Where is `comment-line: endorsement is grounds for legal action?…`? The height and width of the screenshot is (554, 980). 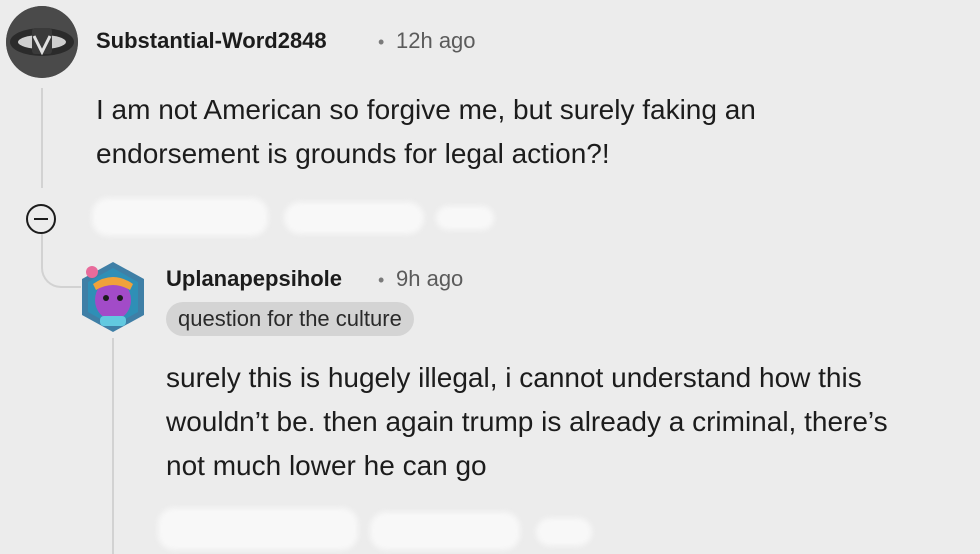
comment-line: endorsement is grounds for legal action?… is located at coordinates (353, 153).